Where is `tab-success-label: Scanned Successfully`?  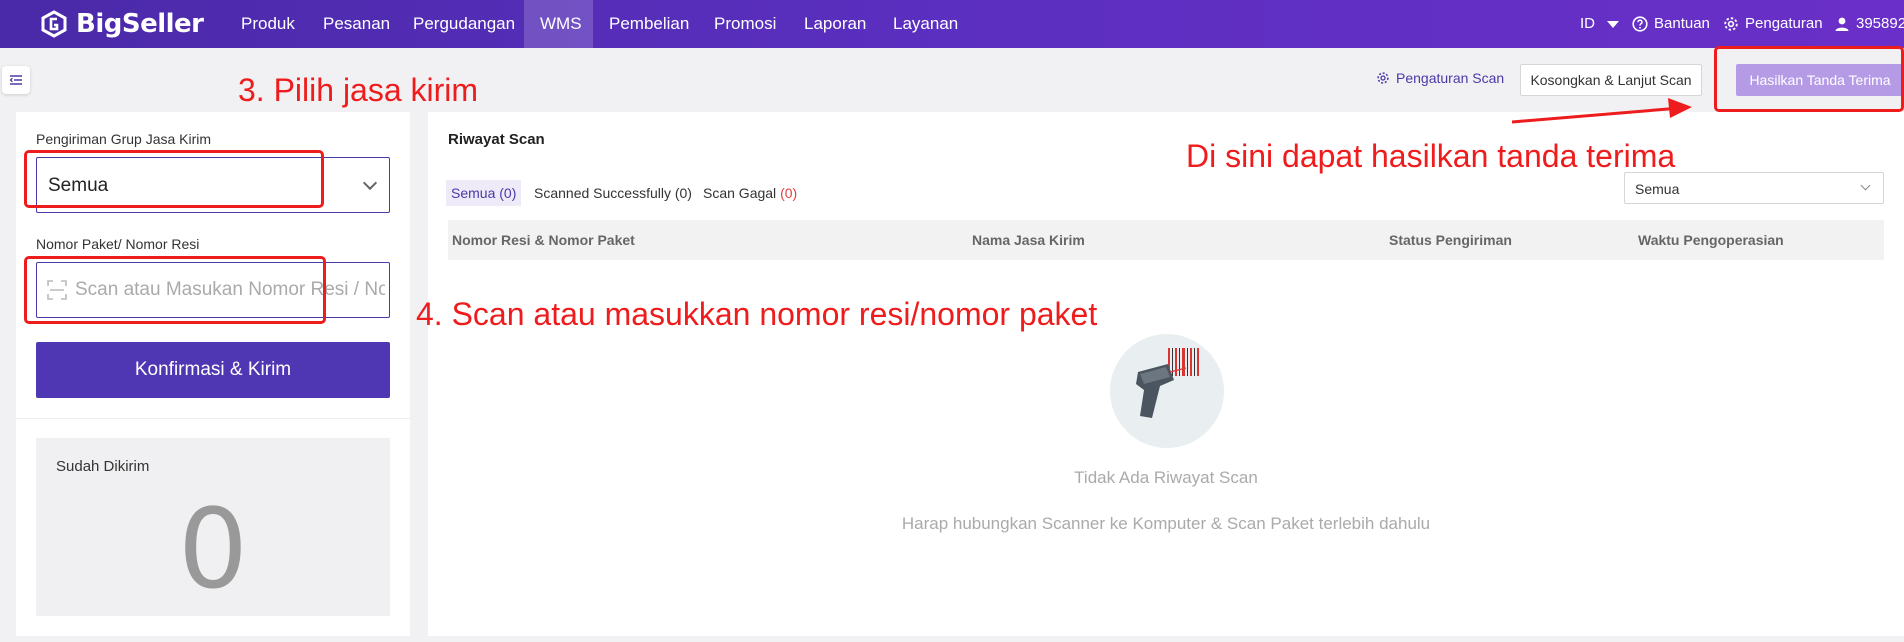
tab-success-label: Scanned Successfully is located at coordinates (602, 193).